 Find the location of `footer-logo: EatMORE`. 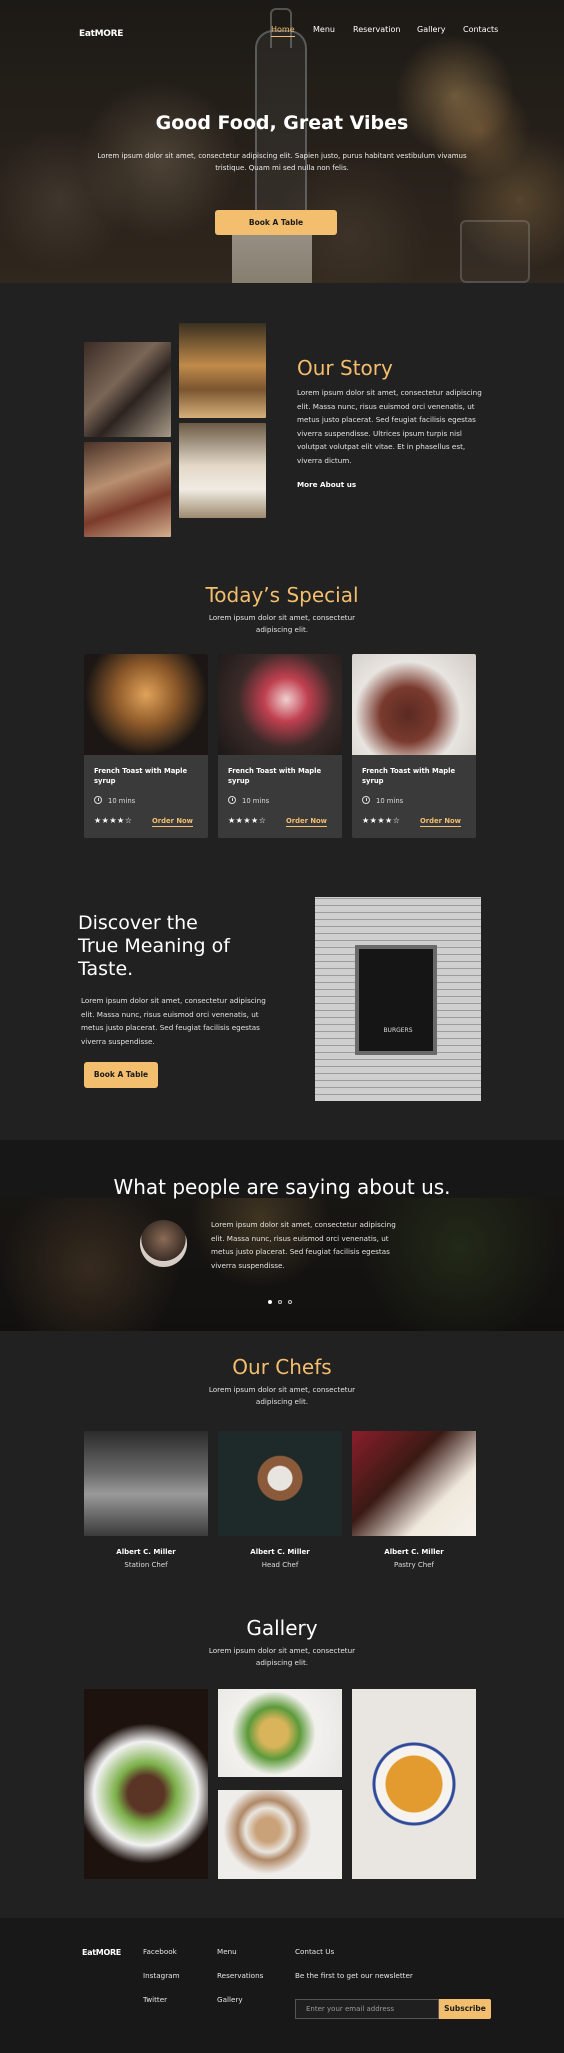

footer-logo: EatMORE is located at coordinates (101, 1952).